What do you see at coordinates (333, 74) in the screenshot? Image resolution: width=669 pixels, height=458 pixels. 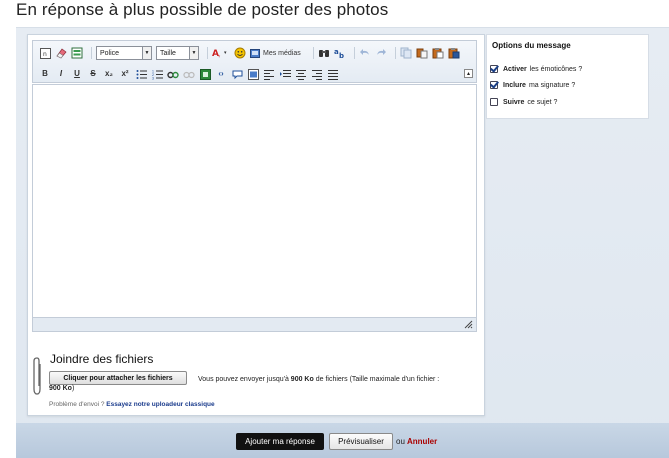 I see `justify-icon` at bounding box center [333, 74].